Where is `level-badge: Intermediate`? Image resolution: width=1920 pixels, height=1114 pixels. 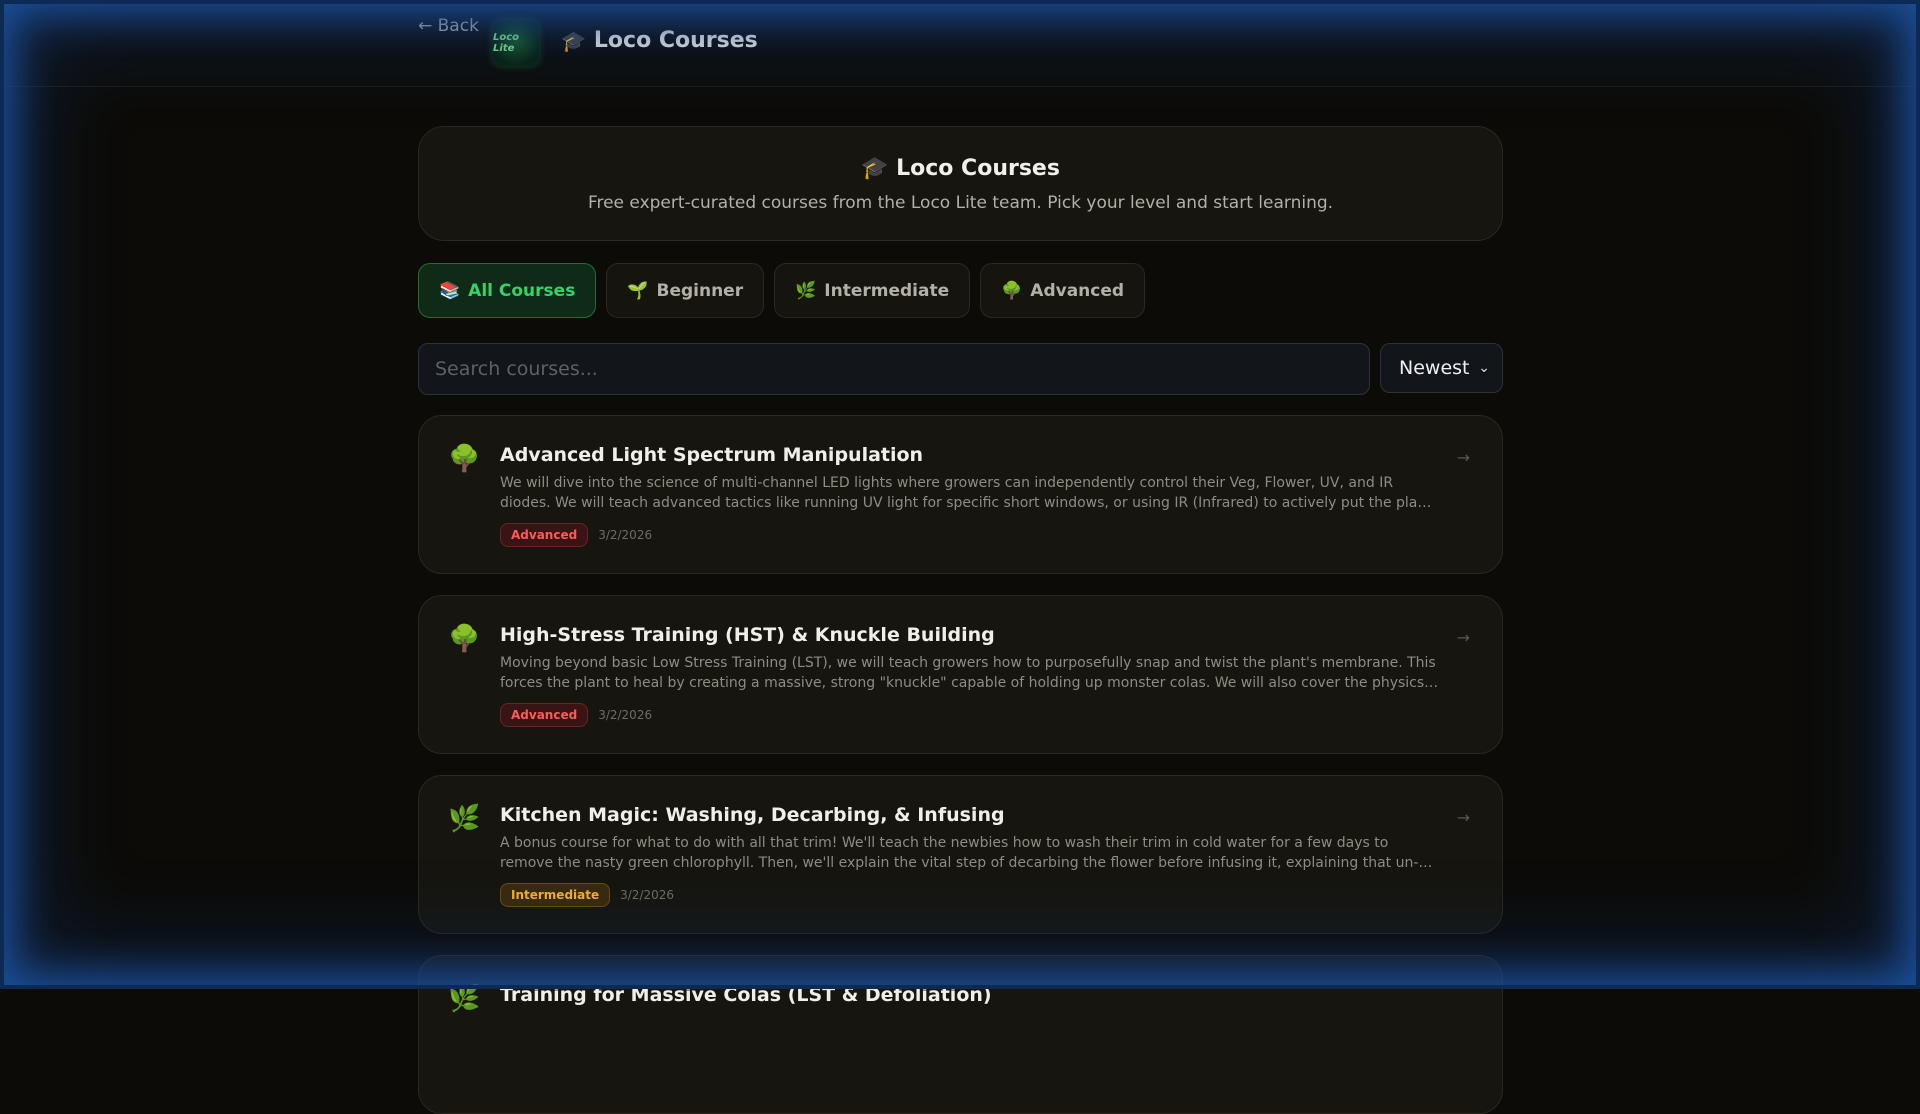 level-badge: Intermediate is located at coordinates (555, 895).